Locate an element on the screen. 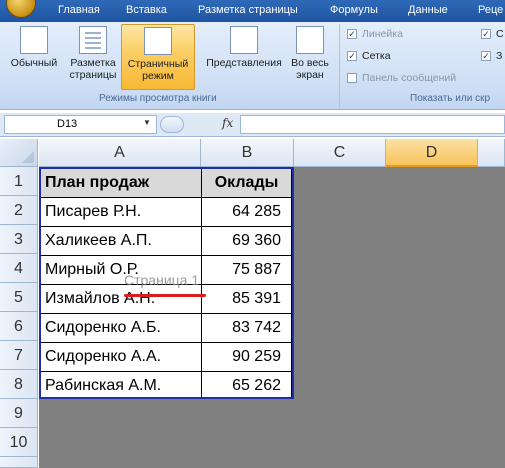  cell-b2: 64 285 is located at coordinates (247, 212).